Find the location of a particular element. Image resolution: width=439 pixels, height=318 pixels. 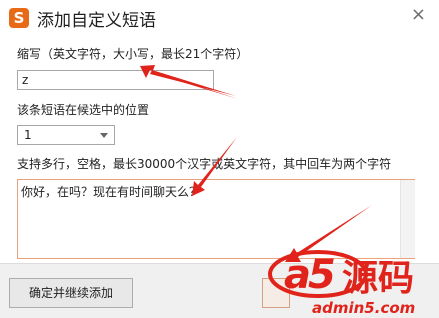

sogou-logo-icon: S is located at coordinates (19, 18).